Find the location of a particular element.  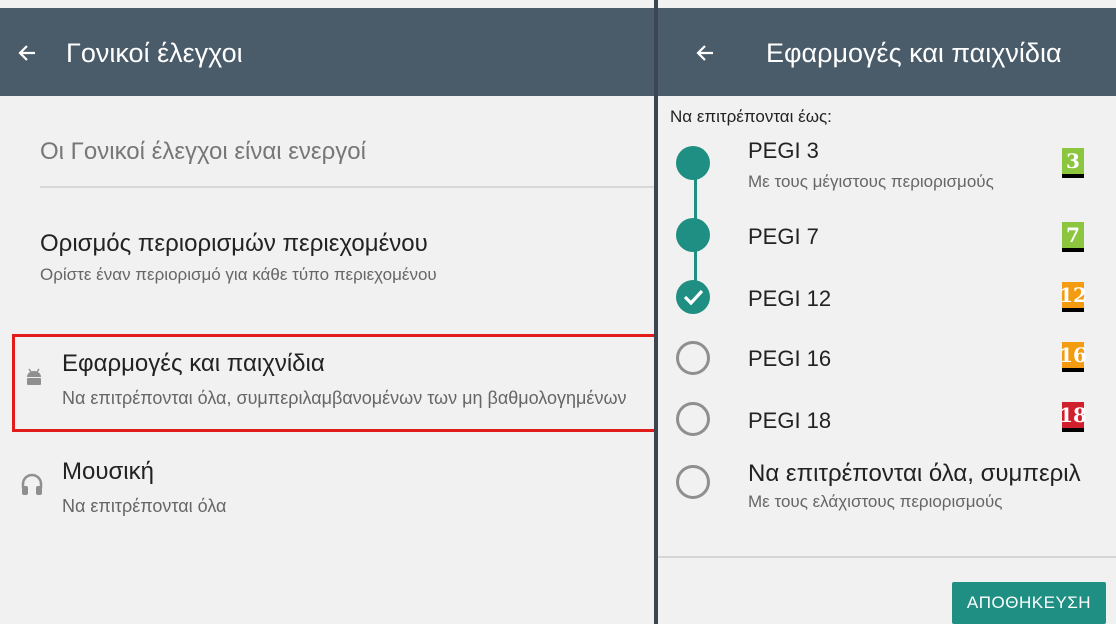

music-subtitle: Να επιτρέπονται όλα is located at coordinates (144, 506).